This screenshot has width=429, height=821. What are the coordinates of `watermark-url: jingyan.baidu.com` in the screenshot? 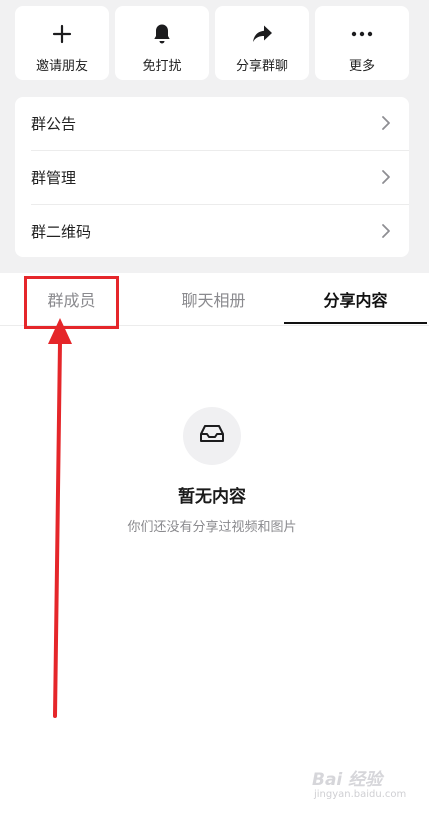 It's located at (360, 794).